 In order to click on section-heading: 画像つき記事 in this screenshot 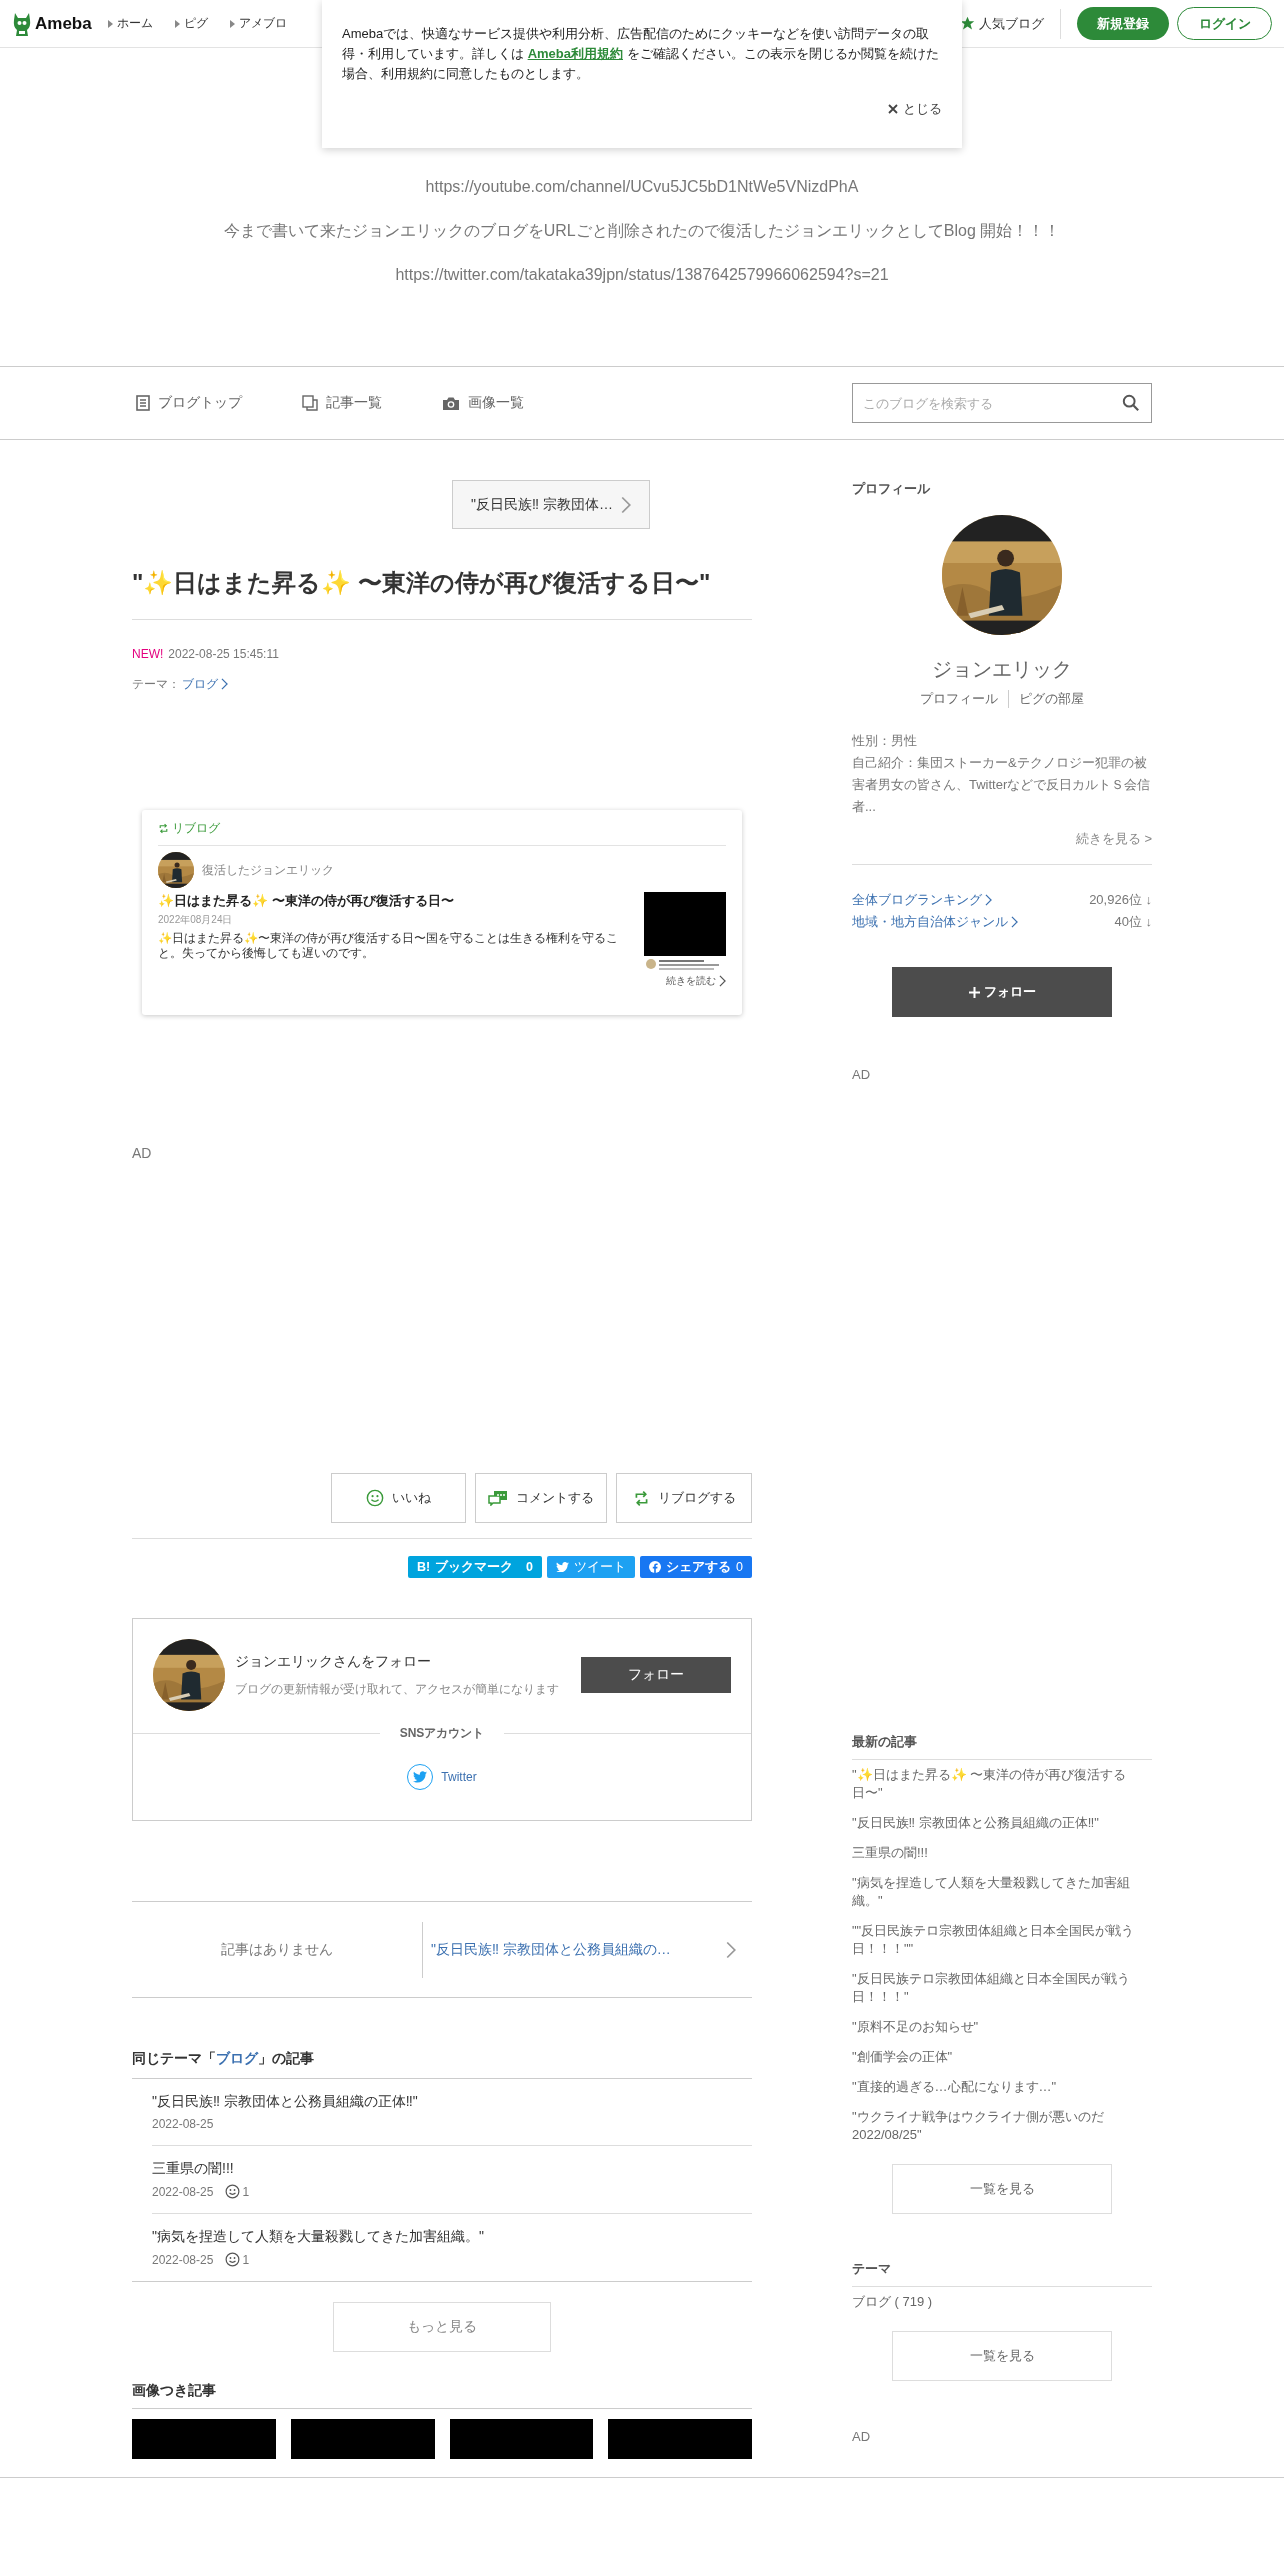, I will do `click(442, 2395)`.